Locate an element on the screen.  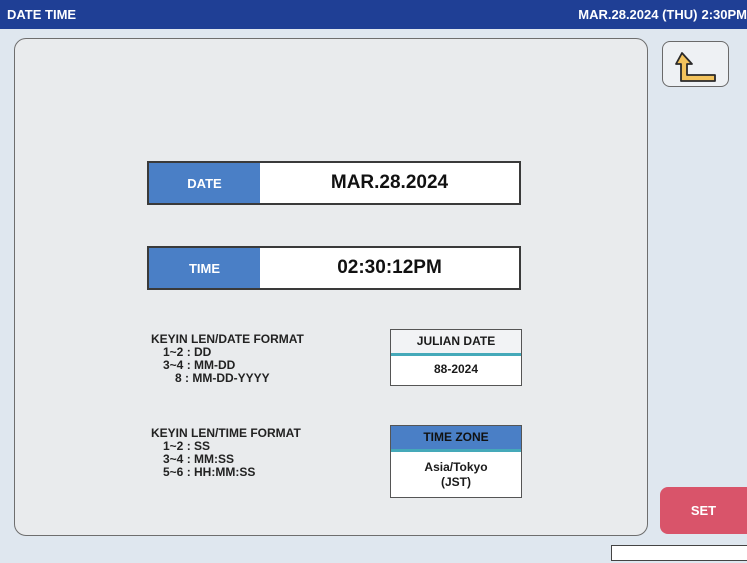
time-zone-name: Asia/Tokyo is located at coordinates (456, 467).